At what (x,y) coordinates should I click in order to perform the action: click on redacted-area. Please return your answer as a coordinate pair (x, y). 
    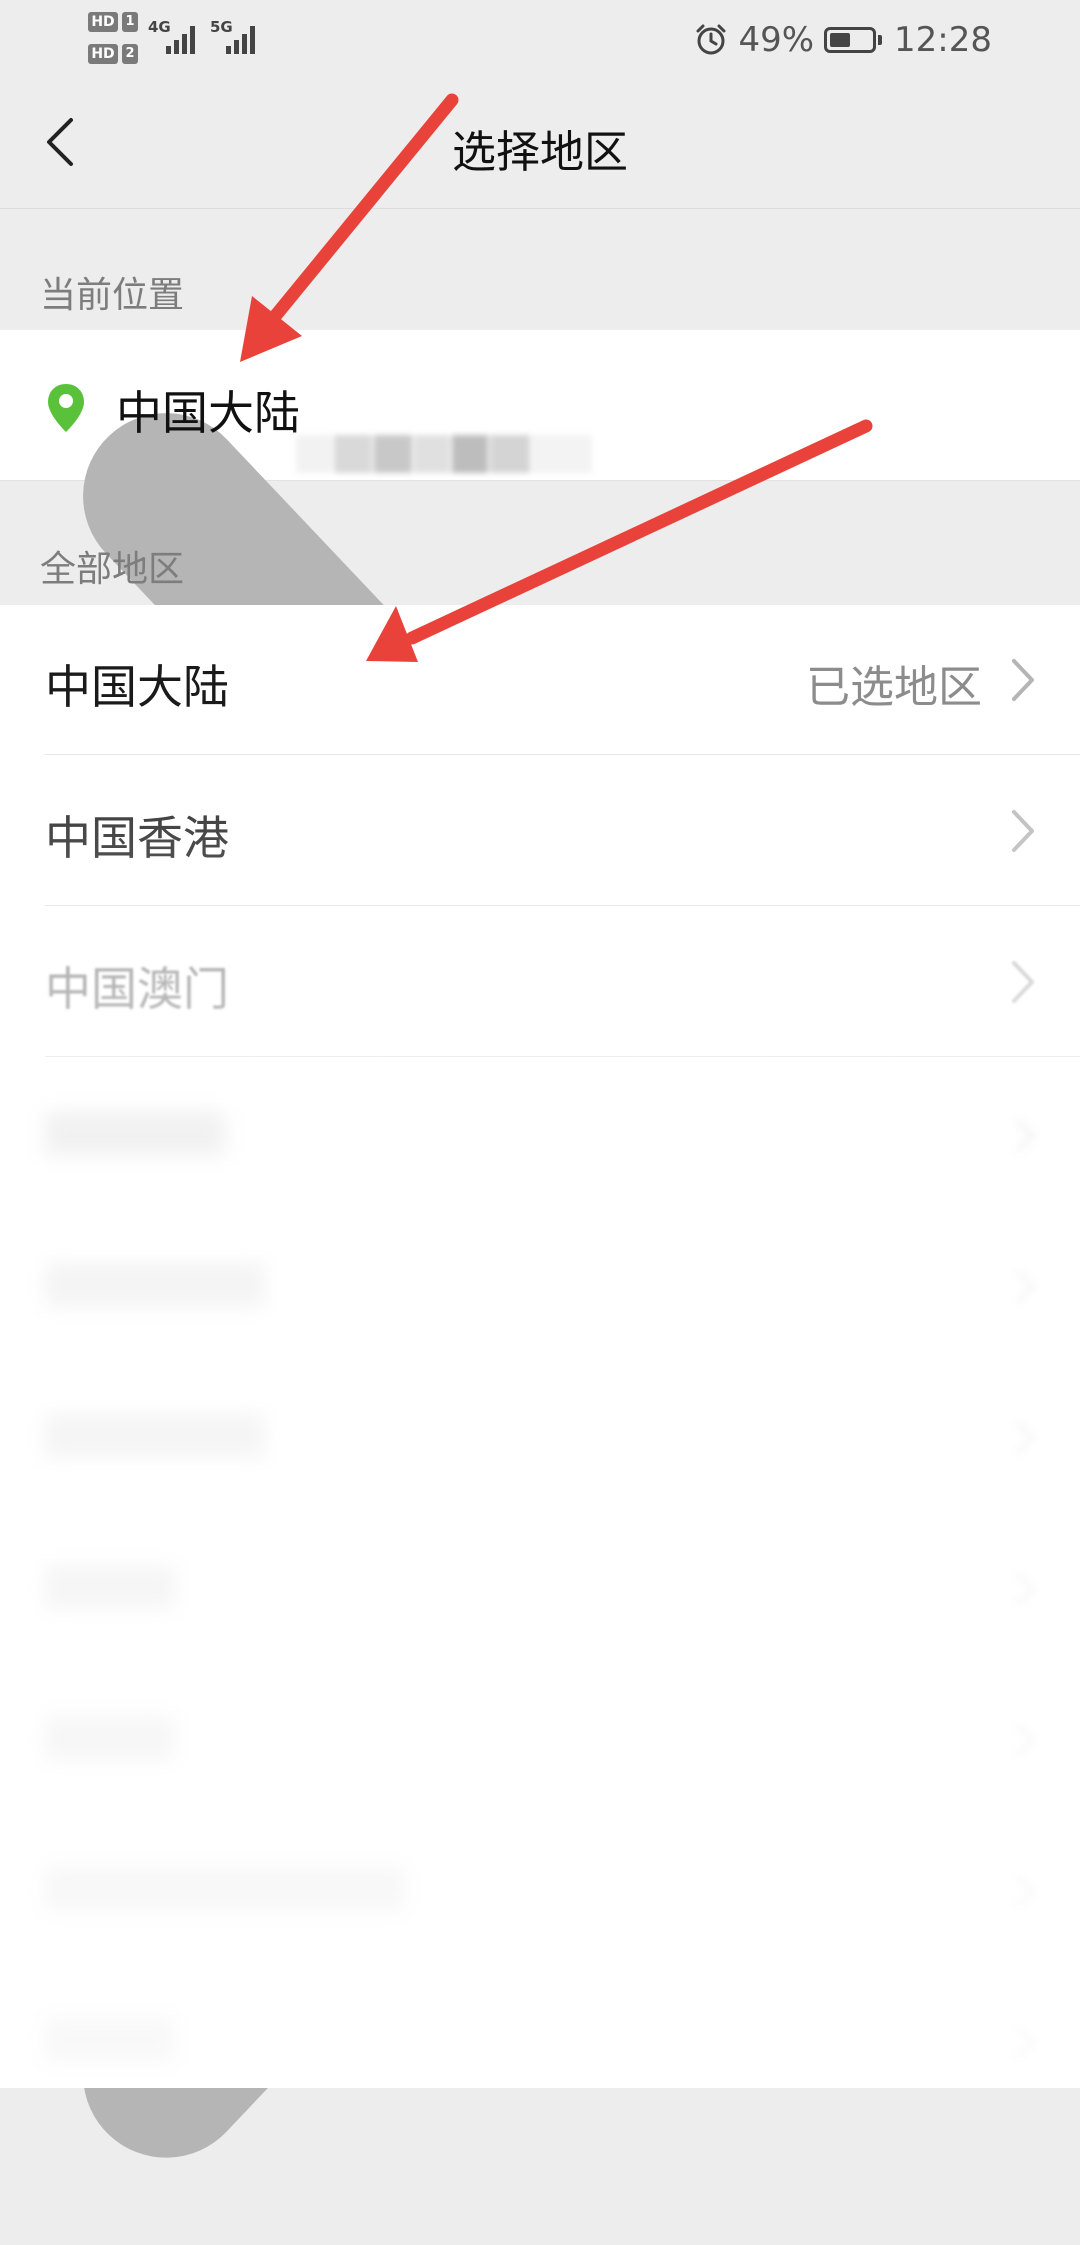
    Looking at the image, I should click on (456, 426).